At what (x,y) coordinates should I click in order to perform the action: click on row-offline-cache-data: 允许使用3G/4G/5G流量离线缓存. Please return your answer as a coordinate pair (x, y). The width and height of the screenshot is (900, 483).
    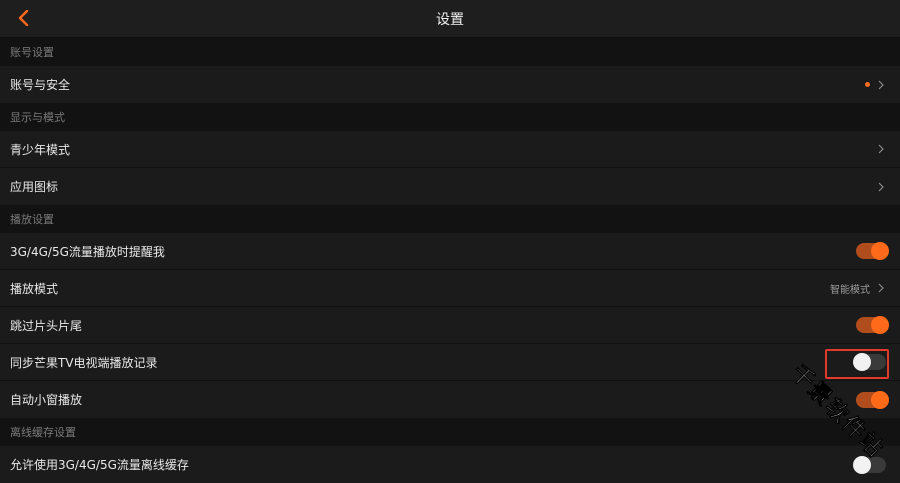
    Looking at the image, I should click on (450, 464).